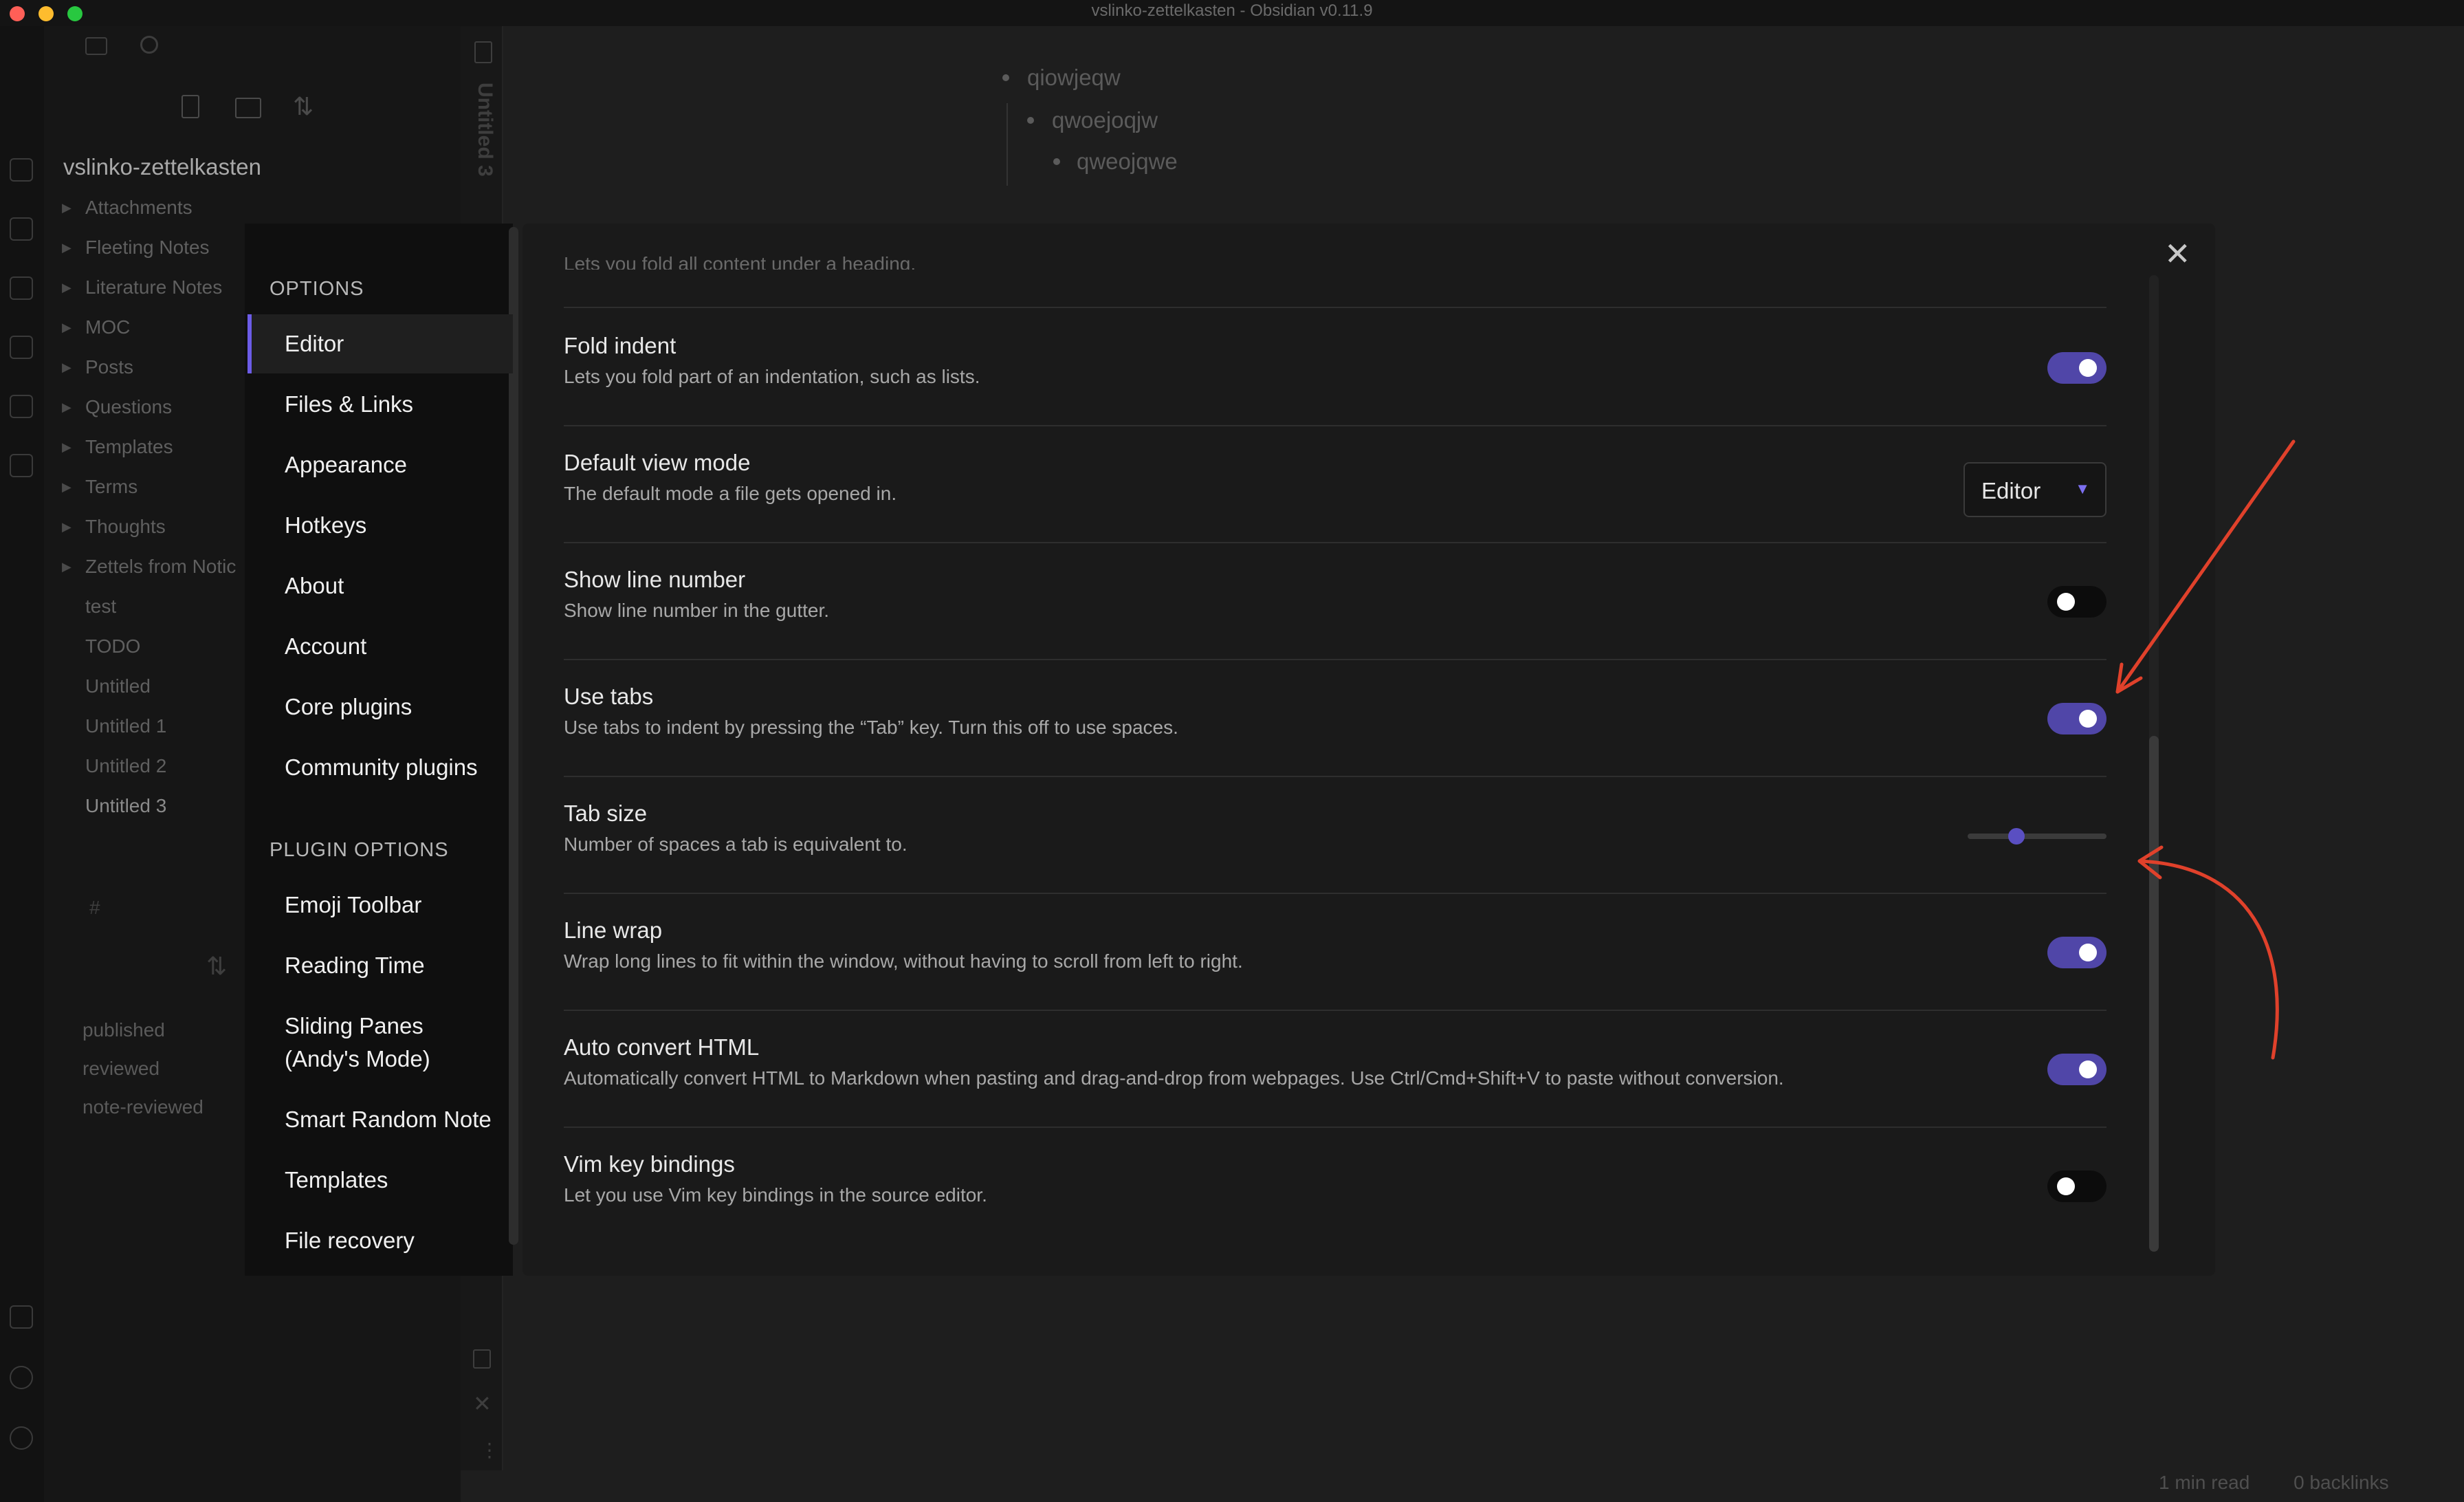 Image resolution: width=2464 pixels, height=1502 pixels. What do you see at coordinates (2205, 566) in the screenshot?
I see `annotation-arrow-straight` at bounding box center [2205, 566].